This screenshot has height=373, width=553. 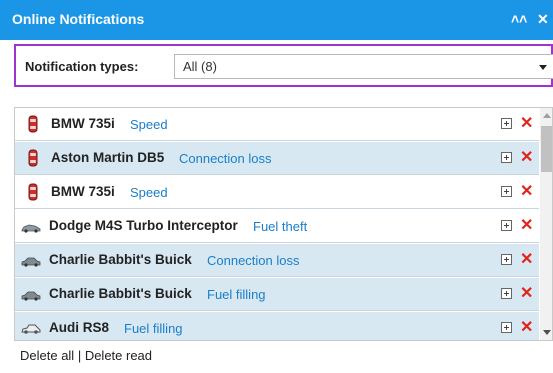 What do you see at coordinates (547, 115) in the screenshot?
I see `scroll-up-arrow-icon` at bounding box center [547, 115].